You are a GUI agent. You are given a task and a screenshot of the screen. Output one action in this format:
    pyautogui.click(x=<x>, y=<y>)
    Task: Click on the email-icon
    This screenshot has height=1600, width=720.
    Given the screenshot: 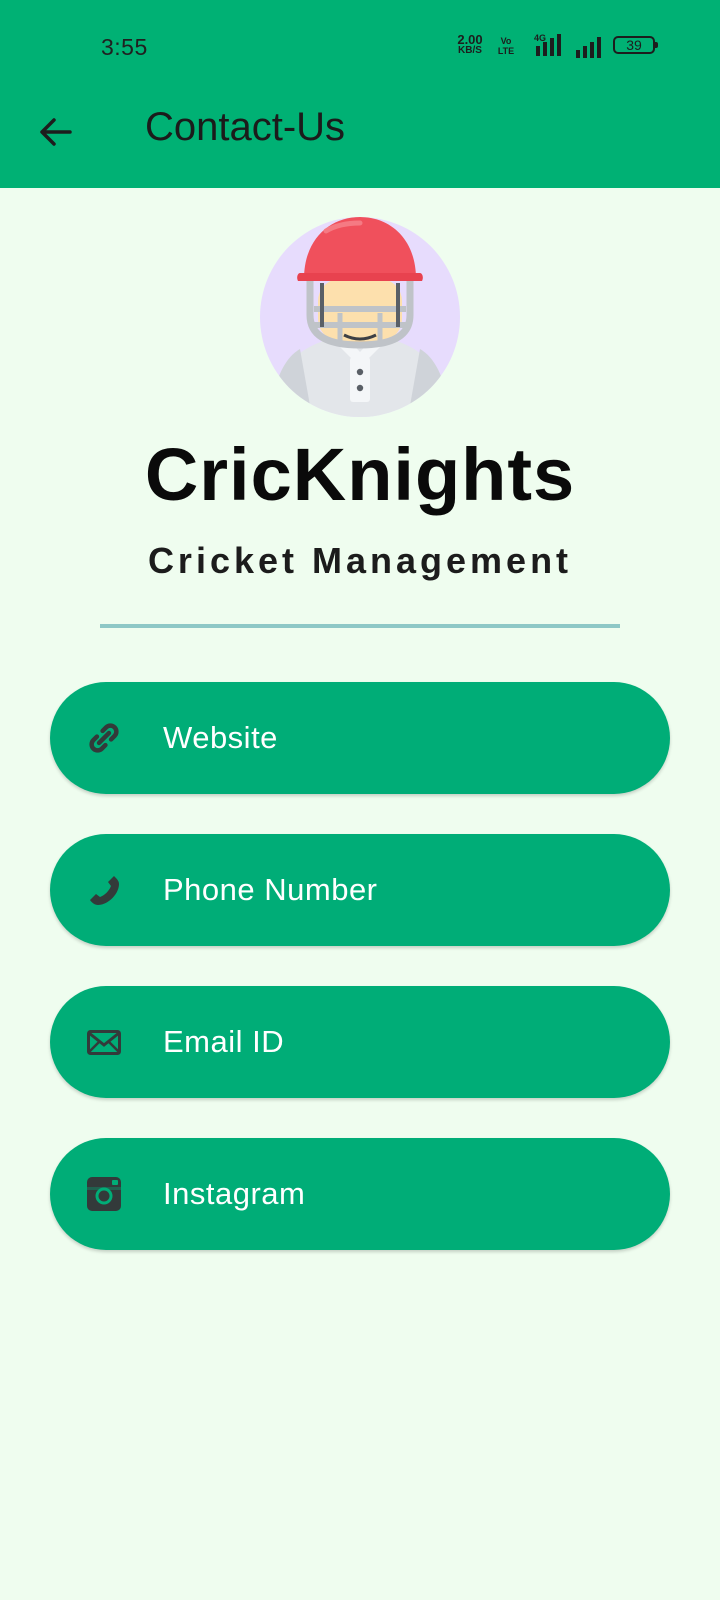 What is the action you would take?
    pyautogui.click(x=104, y=1042)
    